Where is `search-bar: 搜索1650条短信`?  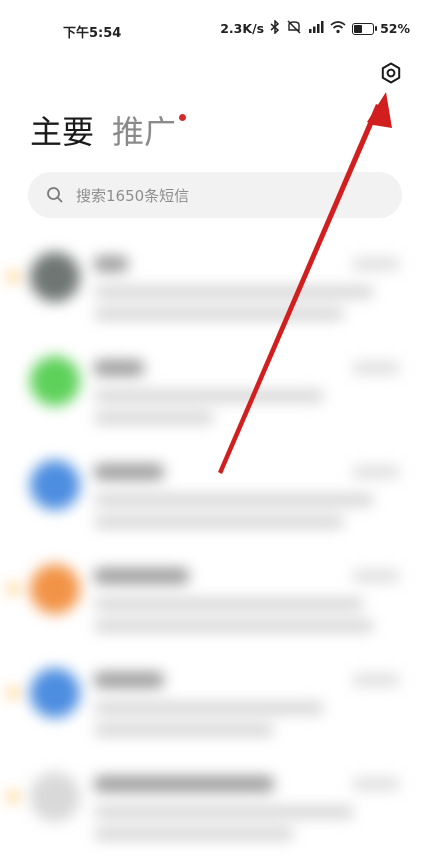
search-bar: 搜索1650条短信 is located at coordinates (215, 195).